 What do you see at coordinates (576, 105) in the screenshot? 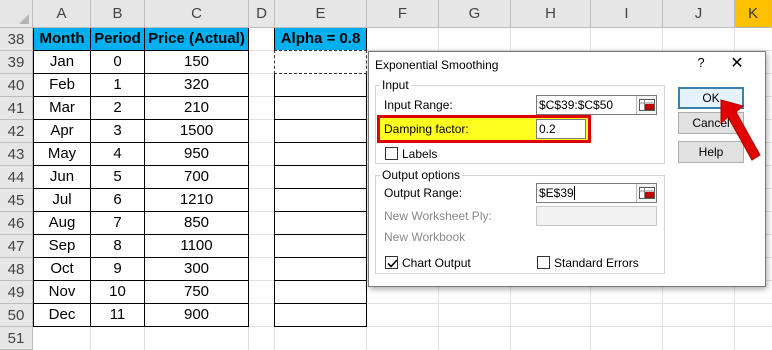
I see `input-range-value: $C$39:$C$50` at bounding box center [576, 105].